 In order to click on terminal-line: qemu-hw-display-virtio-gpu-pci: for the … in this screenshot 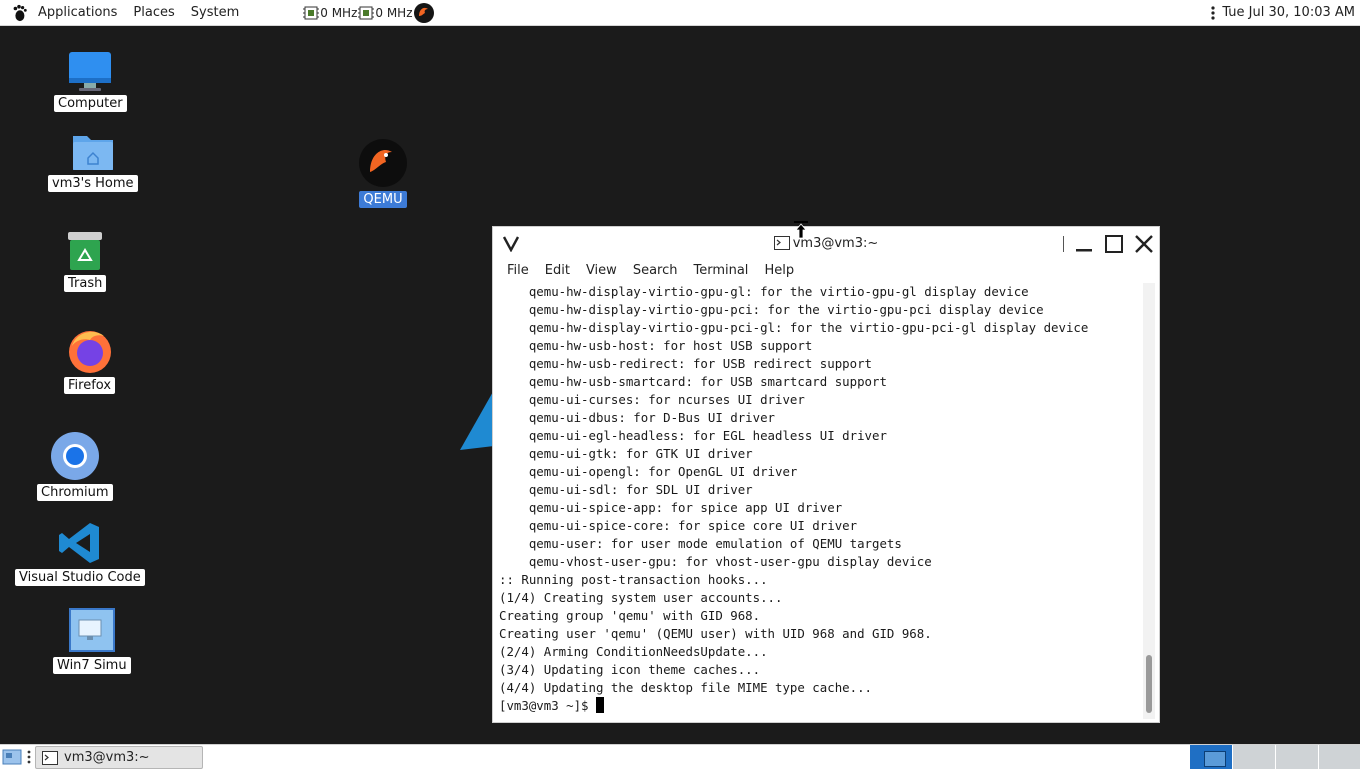, I will do `click(771, 309)`.